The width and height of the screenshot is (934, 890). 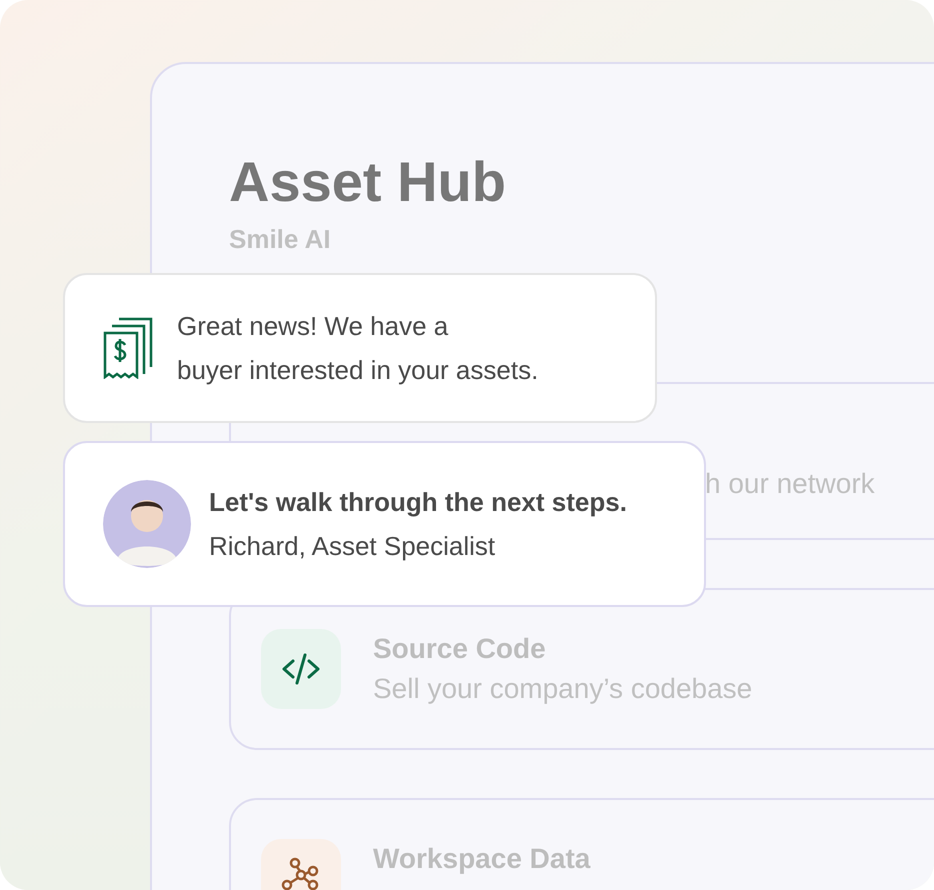 I want to click on avatar-icon, so click(x=147, y=524).